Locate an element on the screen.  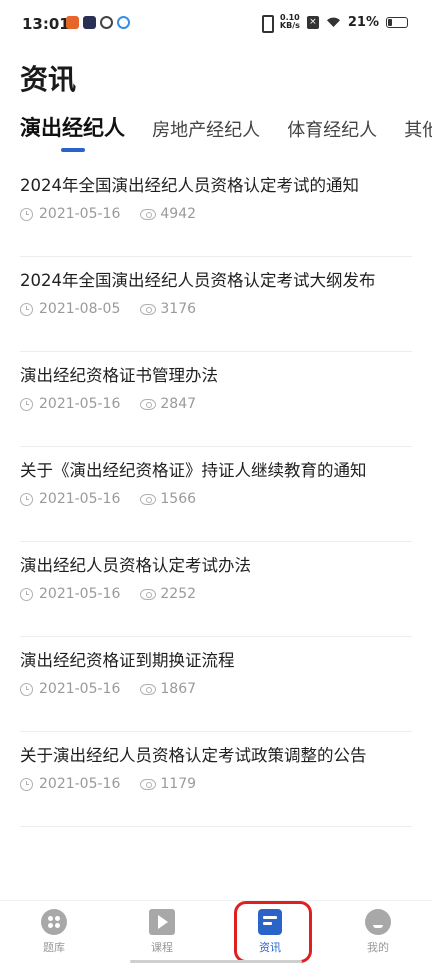
news-title: 演出经纪人员资格认定考试办法 is located at coordinates (135, 565).